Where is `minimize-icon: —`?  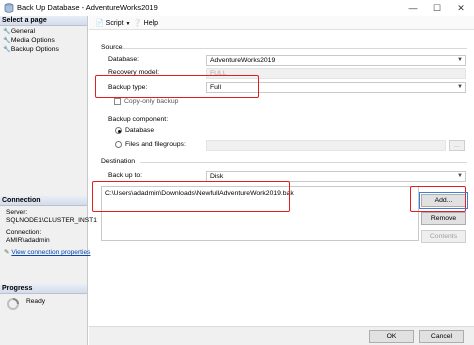
minimize-icon: — is located at coordinates (413, 8).